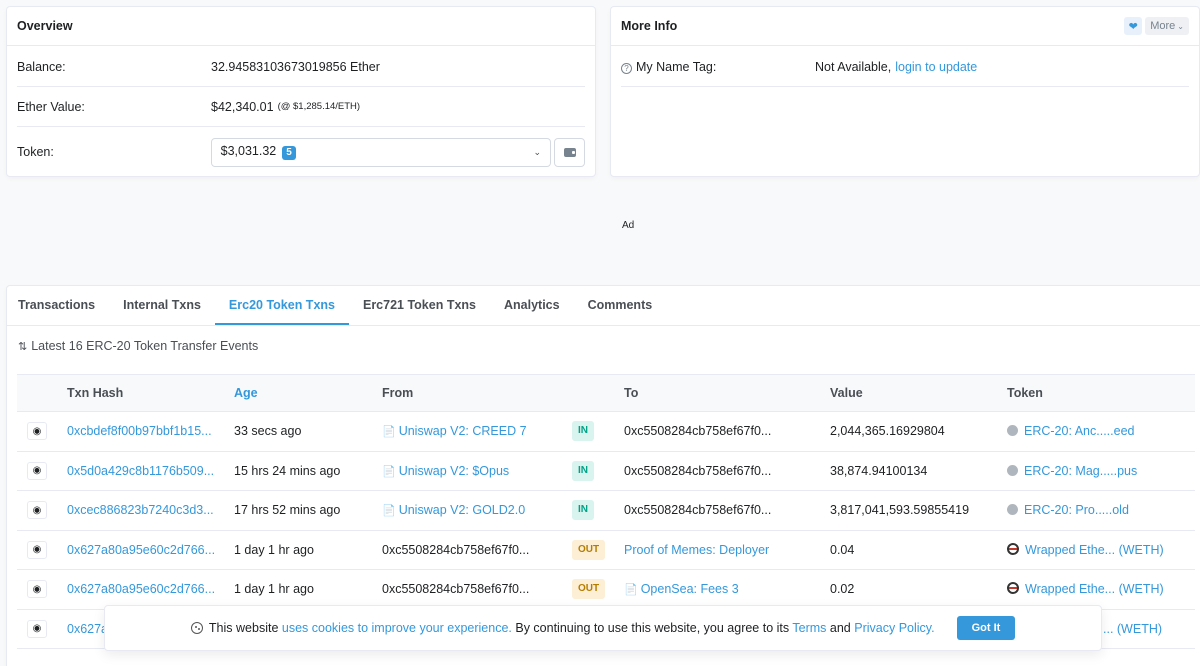 The width and height of the screenshot is (1200, 666). What do you see at coordinates (243, 628) in the screenshot?
I see `cookie-prefix: This website` at bounding box center [243, 628].